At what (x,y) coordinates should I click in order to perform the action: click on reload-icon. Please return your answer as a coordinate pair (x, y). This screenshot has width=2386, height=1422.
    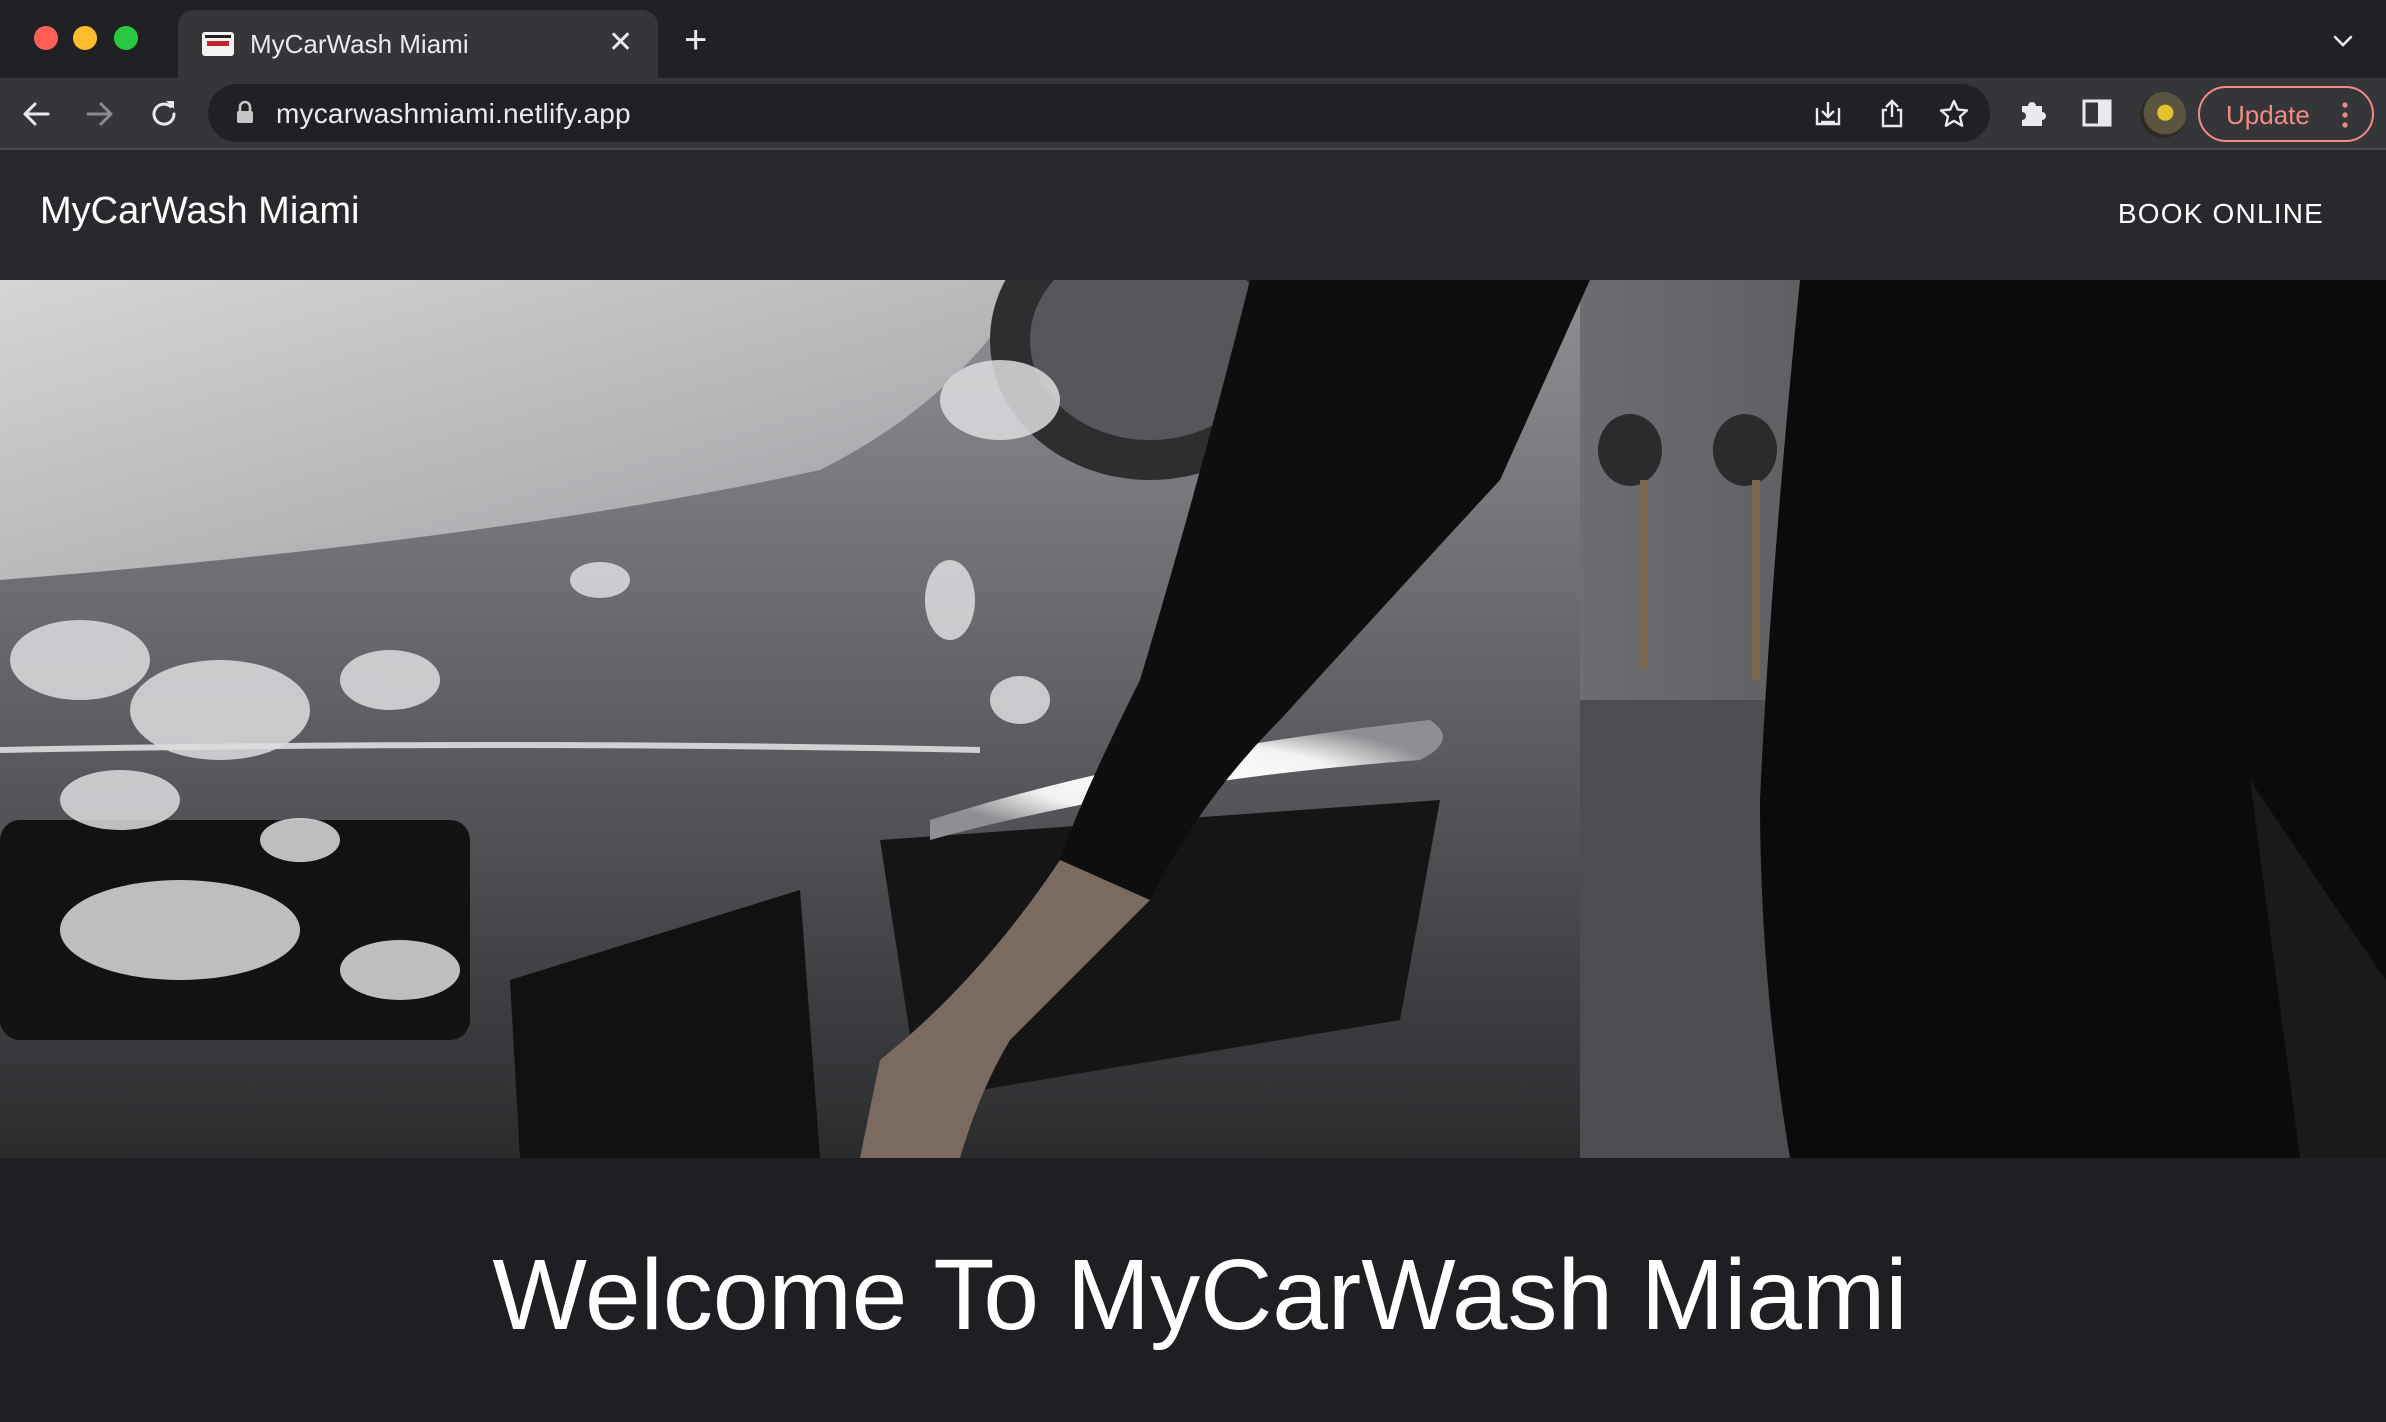
    Looking at the image, I should click on (164, 114).